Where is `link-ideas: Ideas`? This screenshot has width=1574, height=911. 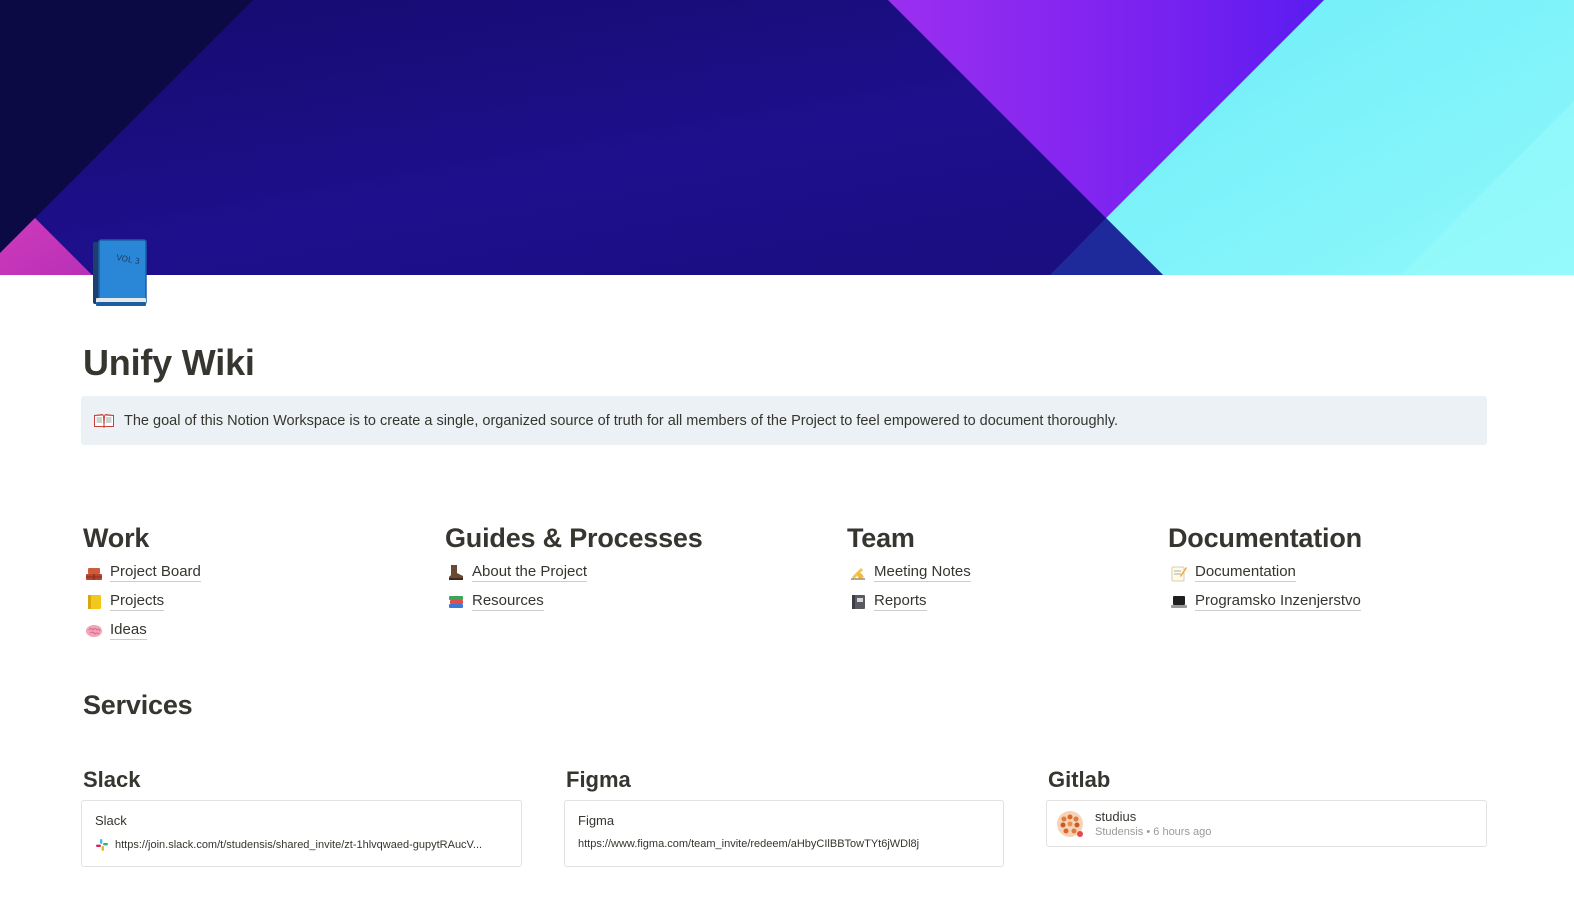
link-ideas: Ideas is located at coordinates (142, 630).